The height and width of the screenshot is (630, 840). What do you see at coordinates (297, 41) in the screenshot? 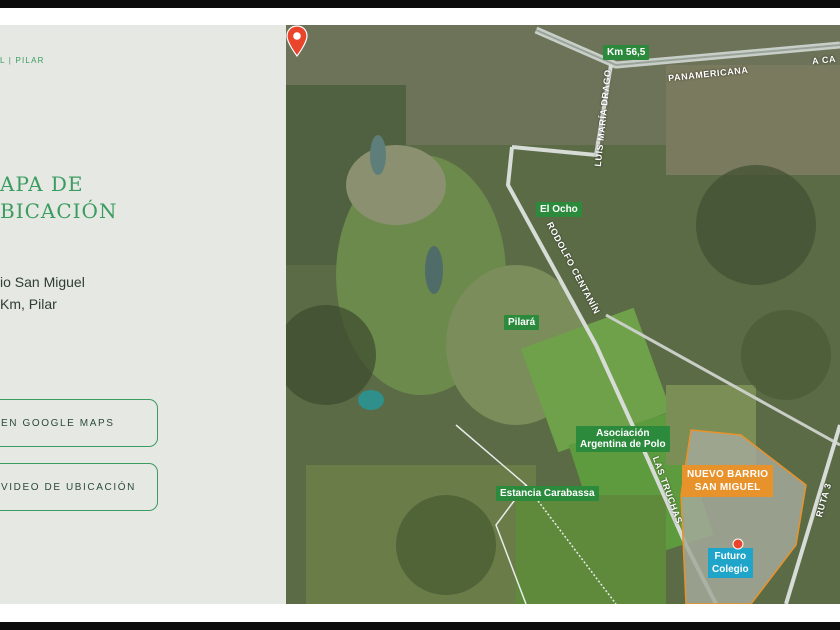
I see `location-pin-icon` at bounding box center [297, 41].